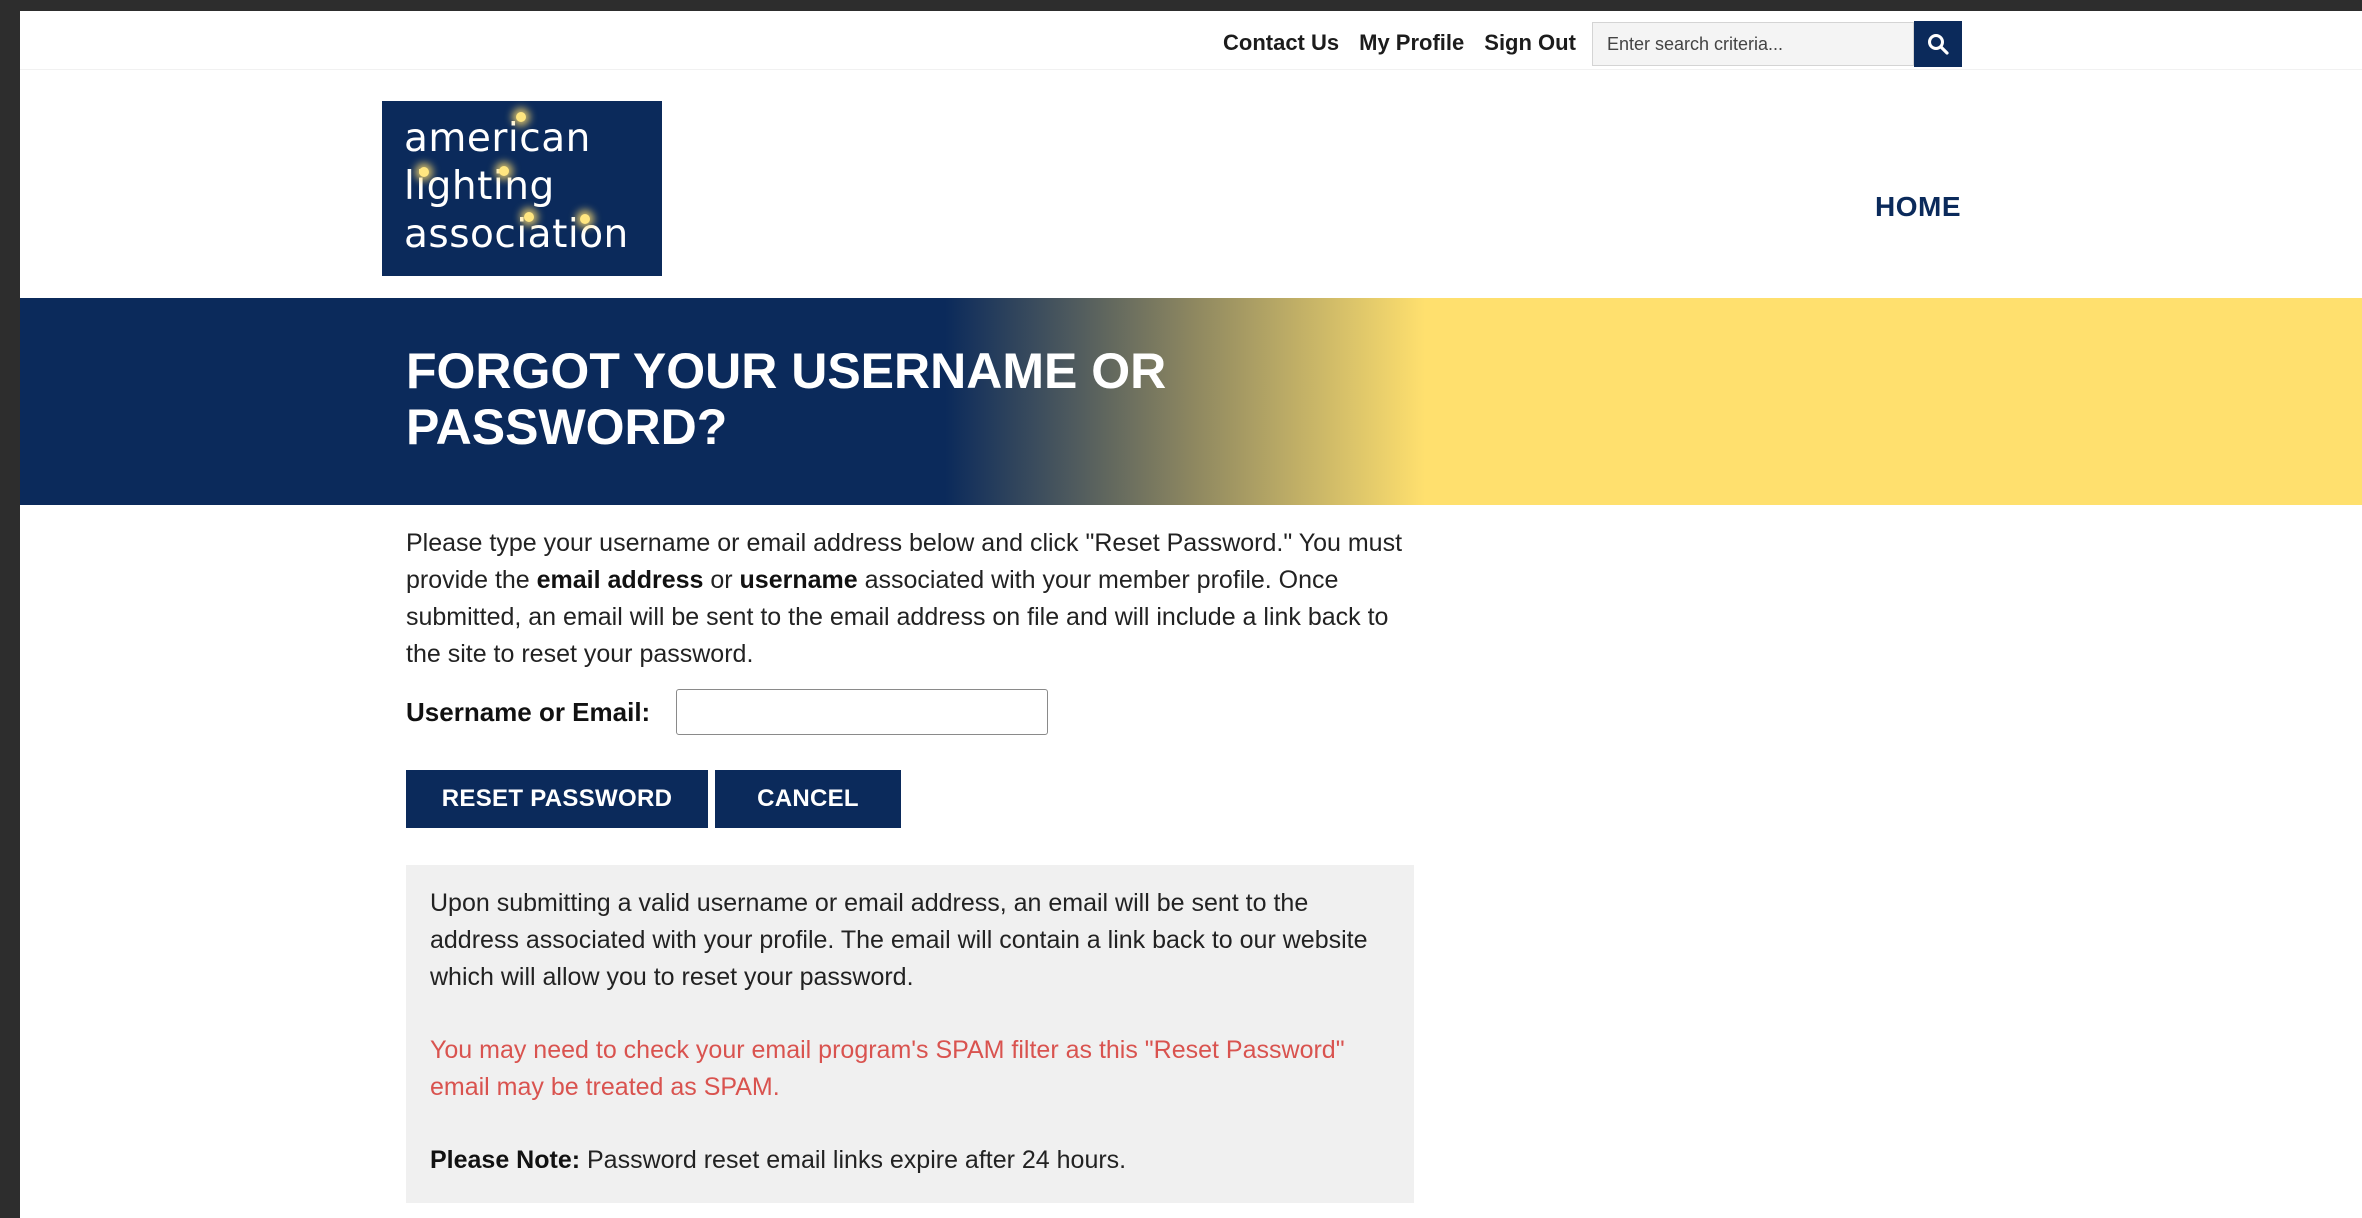 The width and height of the screenshot is (2362, 1218). I want to click on note-label: Please Note:, so click(505, 1160).